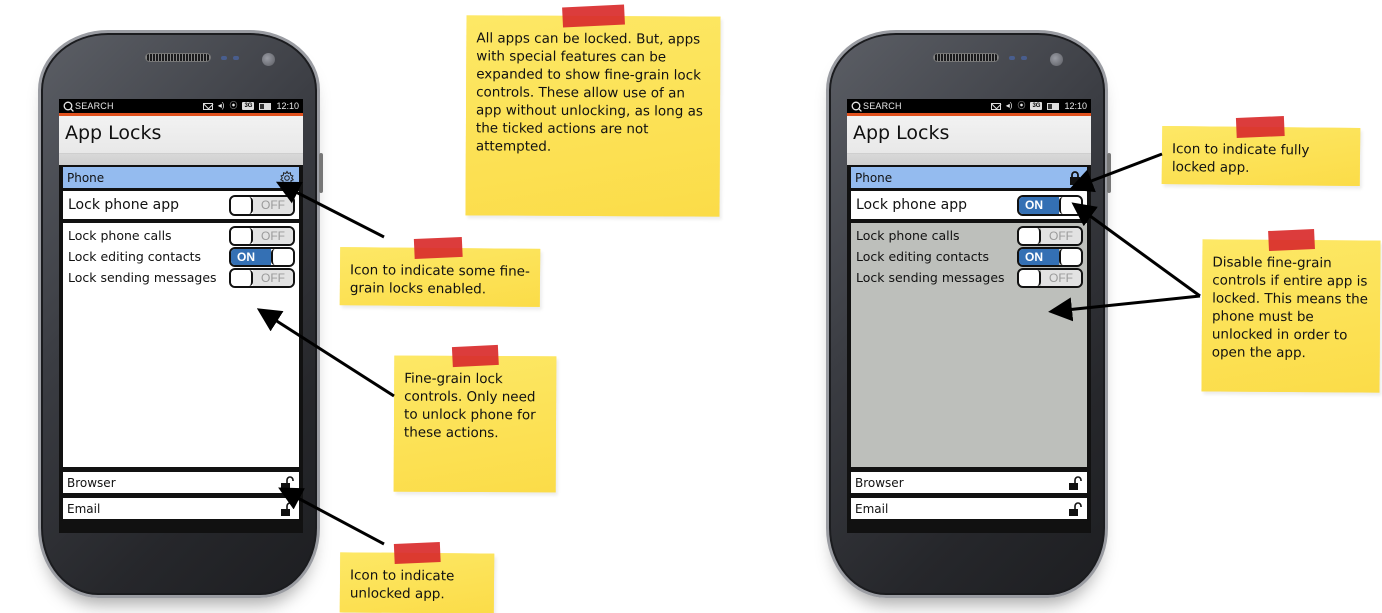 The height and width of the screenshot is (613, 1382). I want to click on lock-phone-calls-toggle: OFF, so click(262, 235).